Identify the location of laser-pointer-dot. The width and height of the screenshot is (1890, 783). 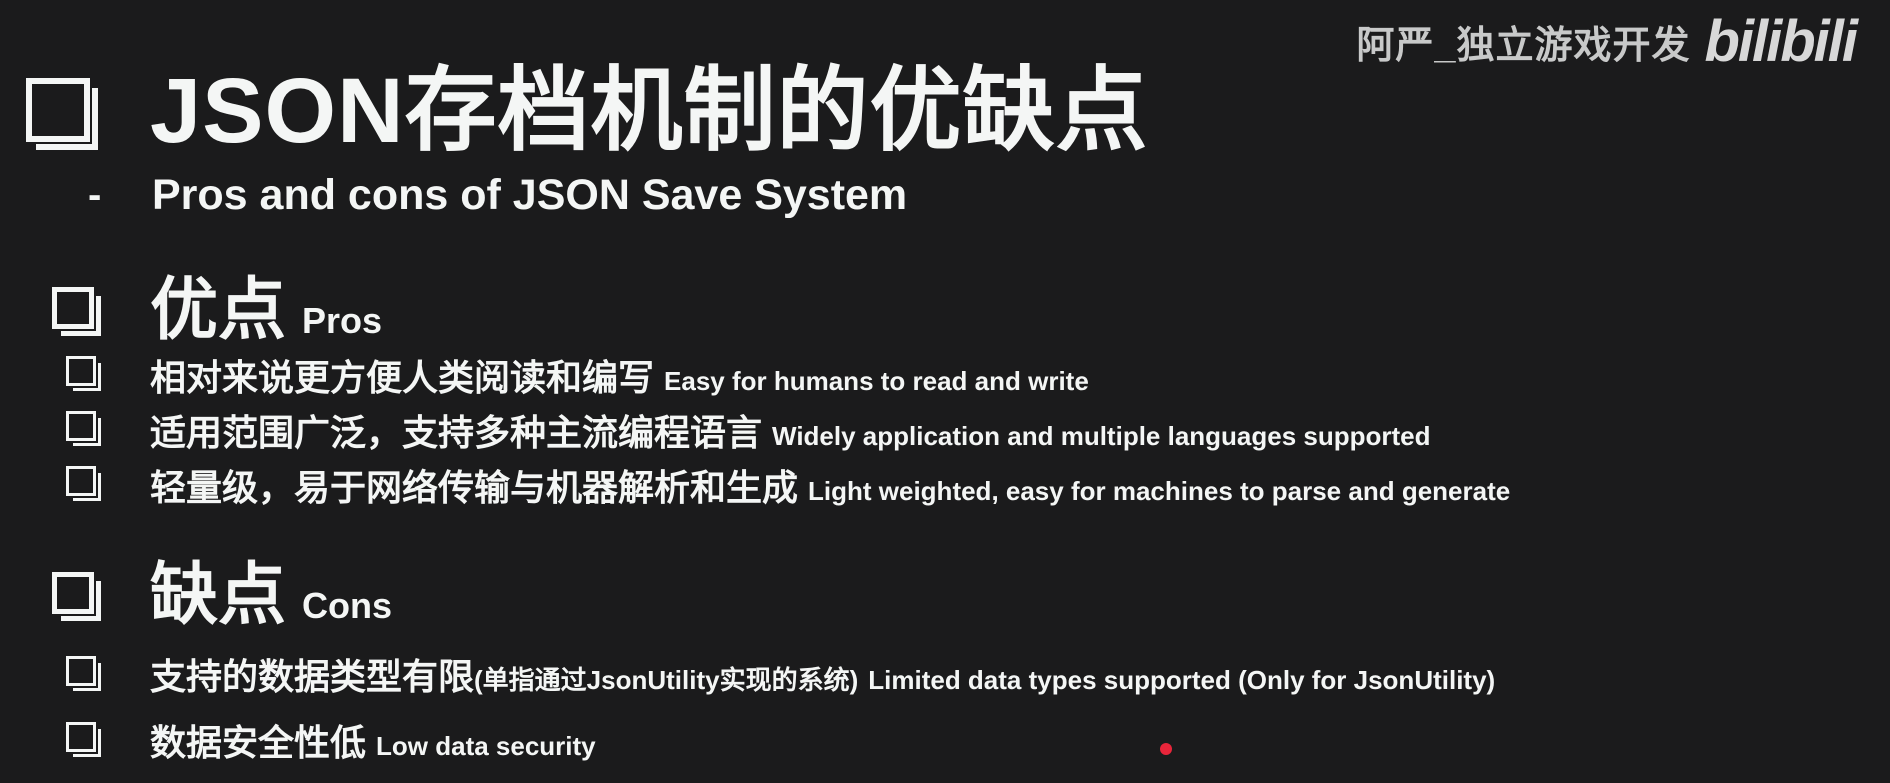
(1166, 749).